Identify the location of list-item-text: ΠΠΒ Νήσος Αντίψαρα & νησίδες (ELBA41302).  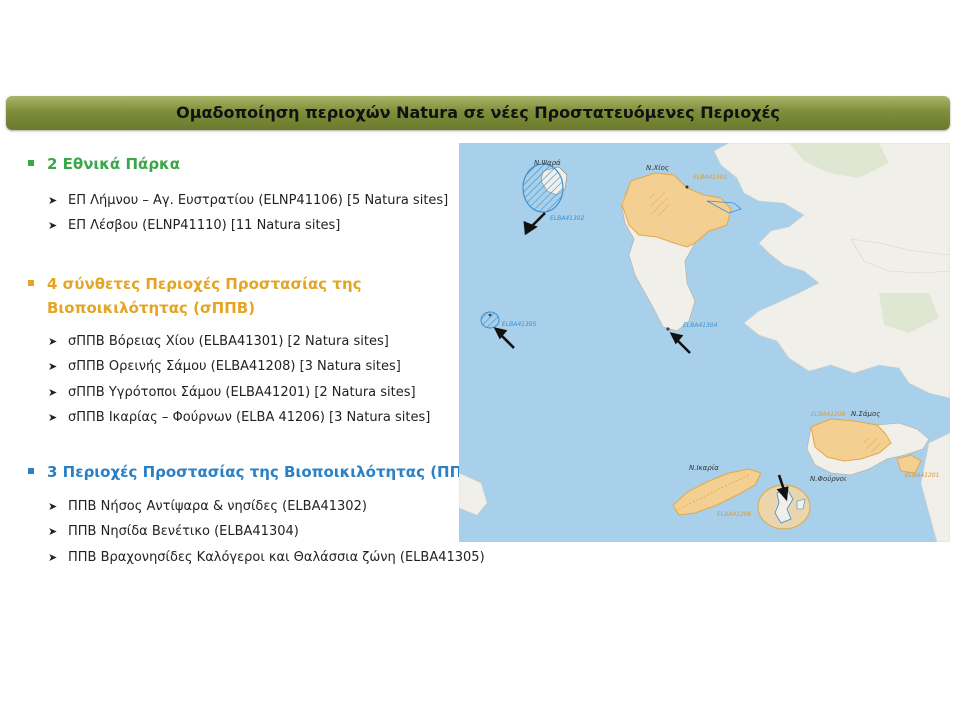
(217, 506).